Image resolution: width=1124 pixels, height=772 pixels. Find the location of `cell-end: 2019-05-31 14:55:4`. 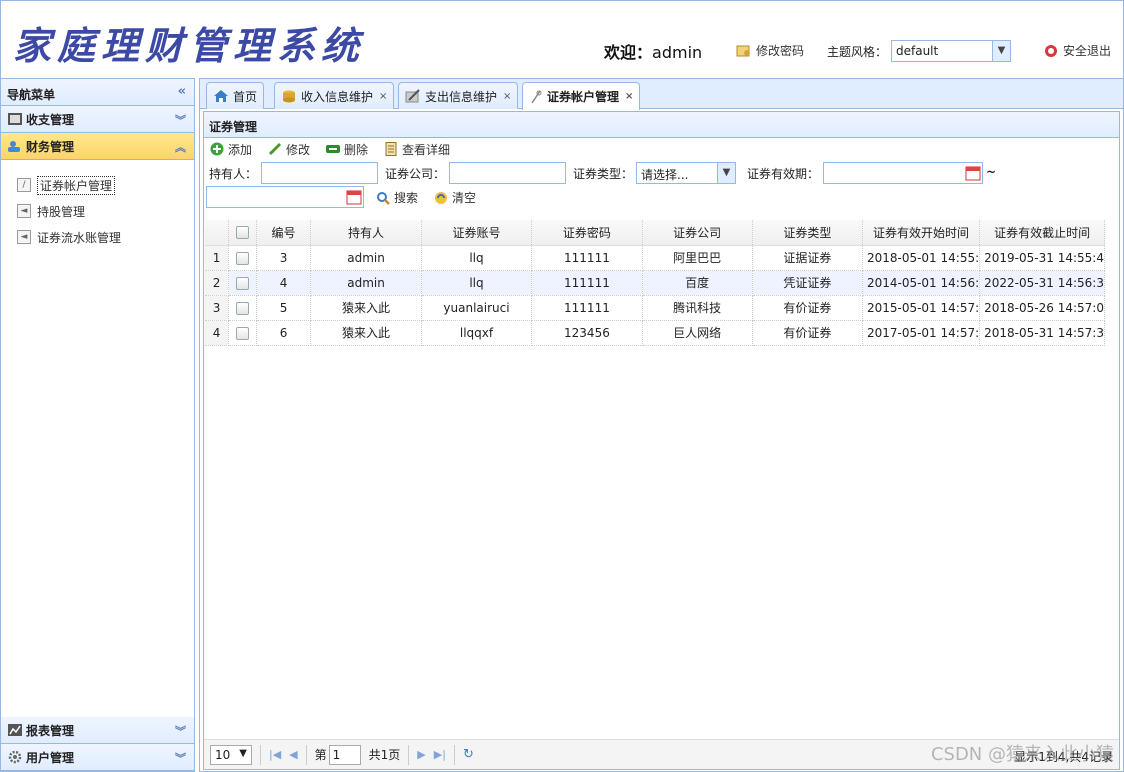

cell-end: 2019-05-31 14:55:4 is located at coordinates (1042, 258).